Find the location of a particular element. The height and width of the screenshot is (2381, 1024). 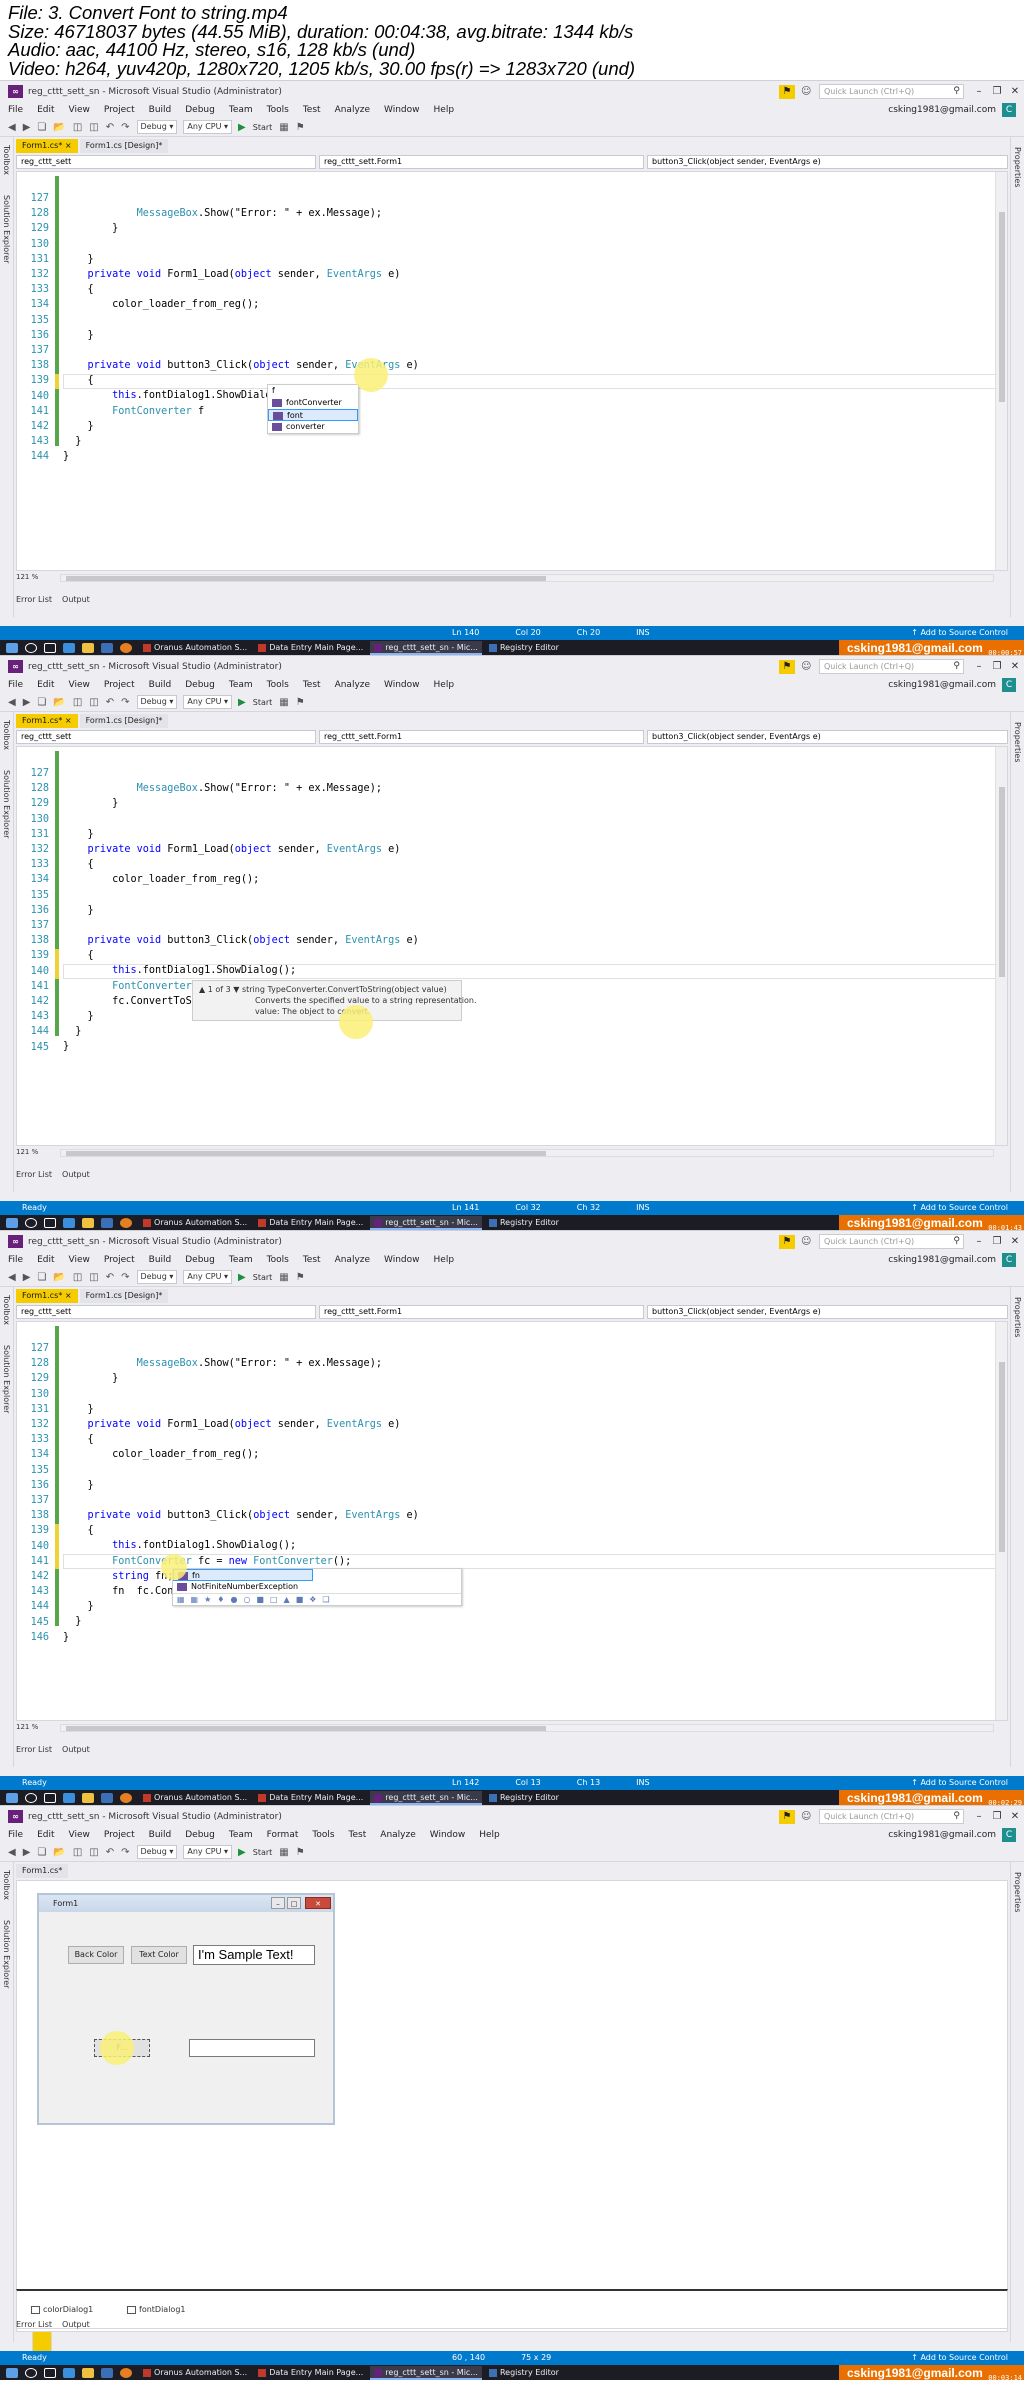

code-line: 141 fc.ConvertToString() is located at coordinates (512, 985).